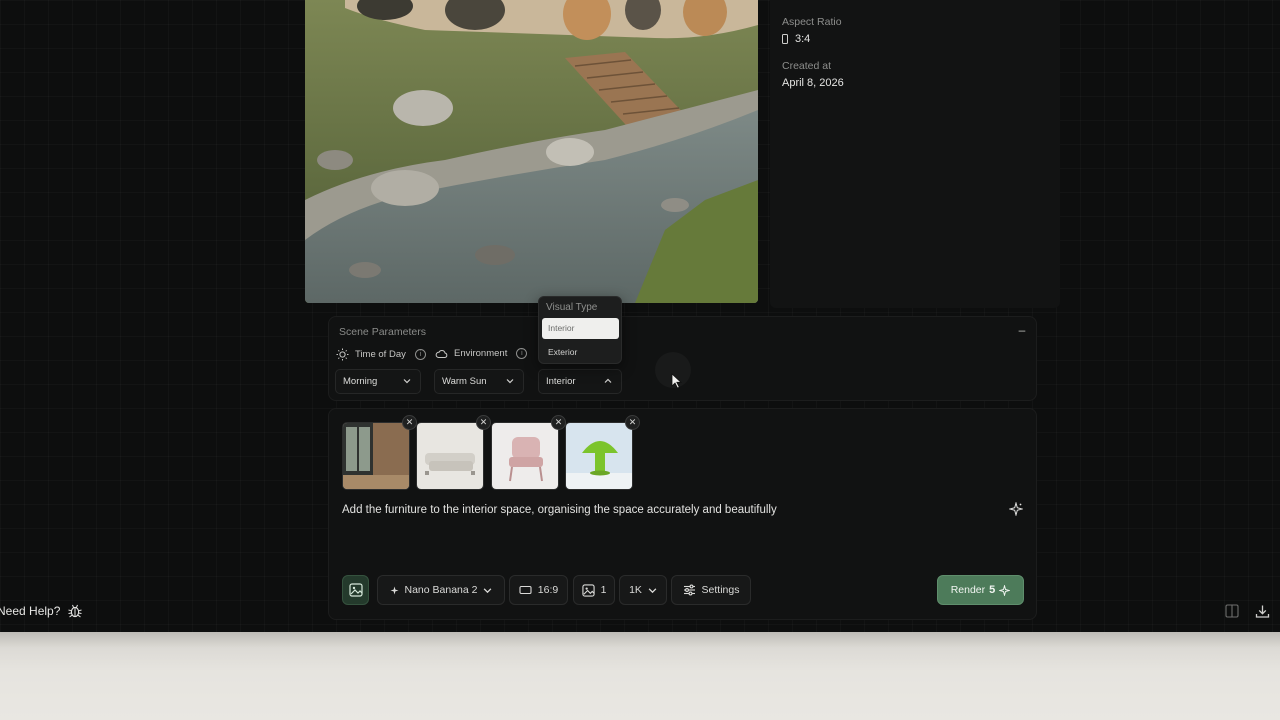 The image size is (1280, 720). I want to click on aspect-ratio-value: 3:4, so click(796, 39).